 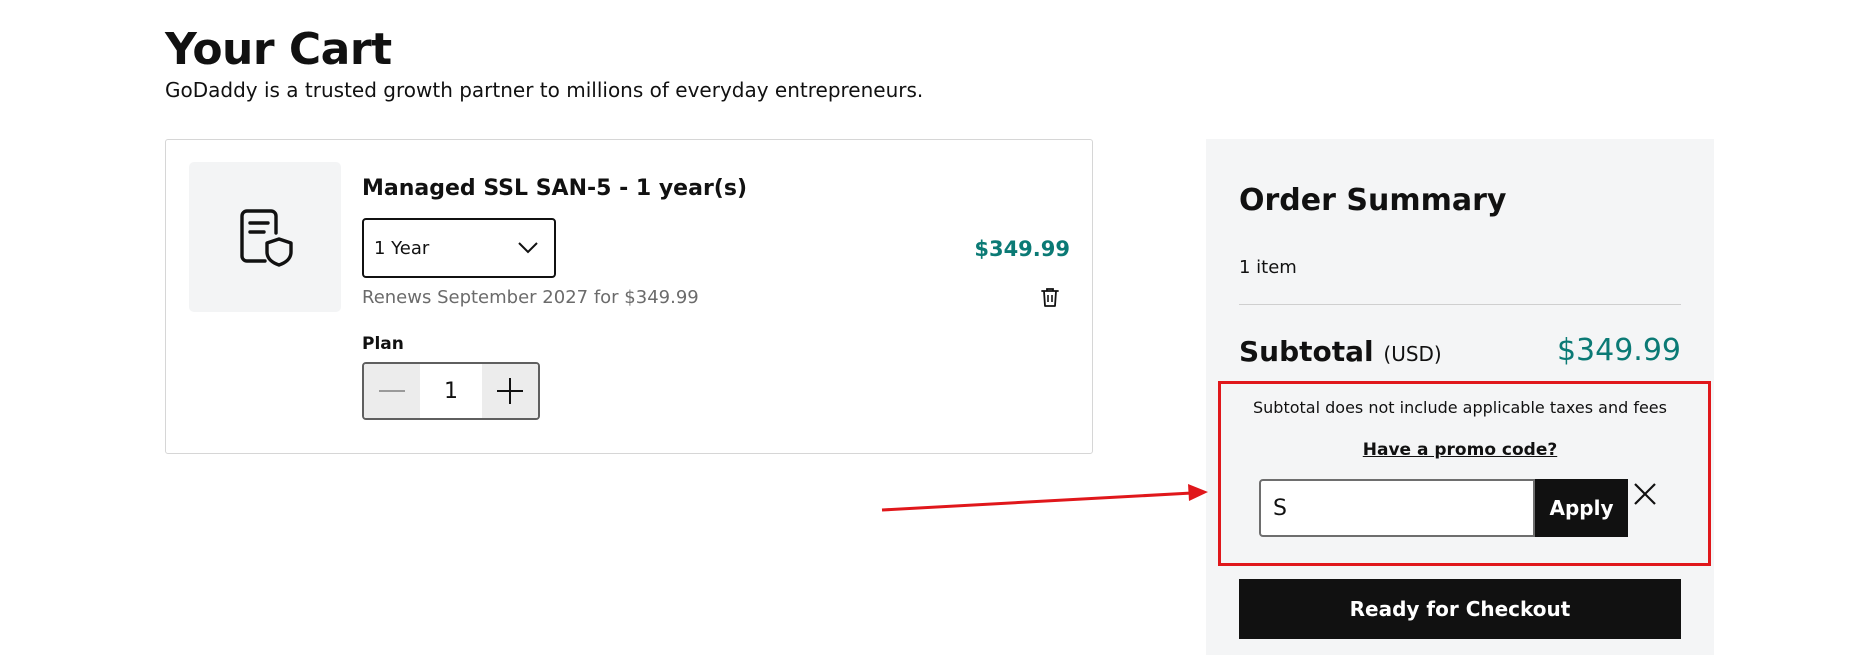 What do you see at coordinates (1022, 249) in the screenshot?
I see `item-price: $349.99` at bounding box center [1022, 249].